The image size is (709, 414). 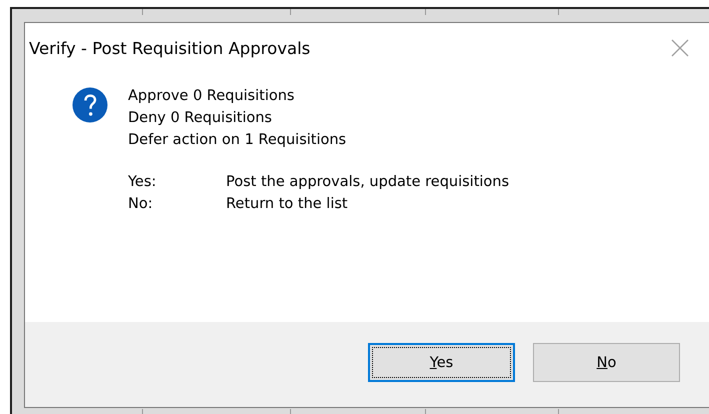 What do you see at coordinates (212, 96) in the screenshot?
I see `message-line: Approve 0 Requisitions` at bounding box center [212, 96].